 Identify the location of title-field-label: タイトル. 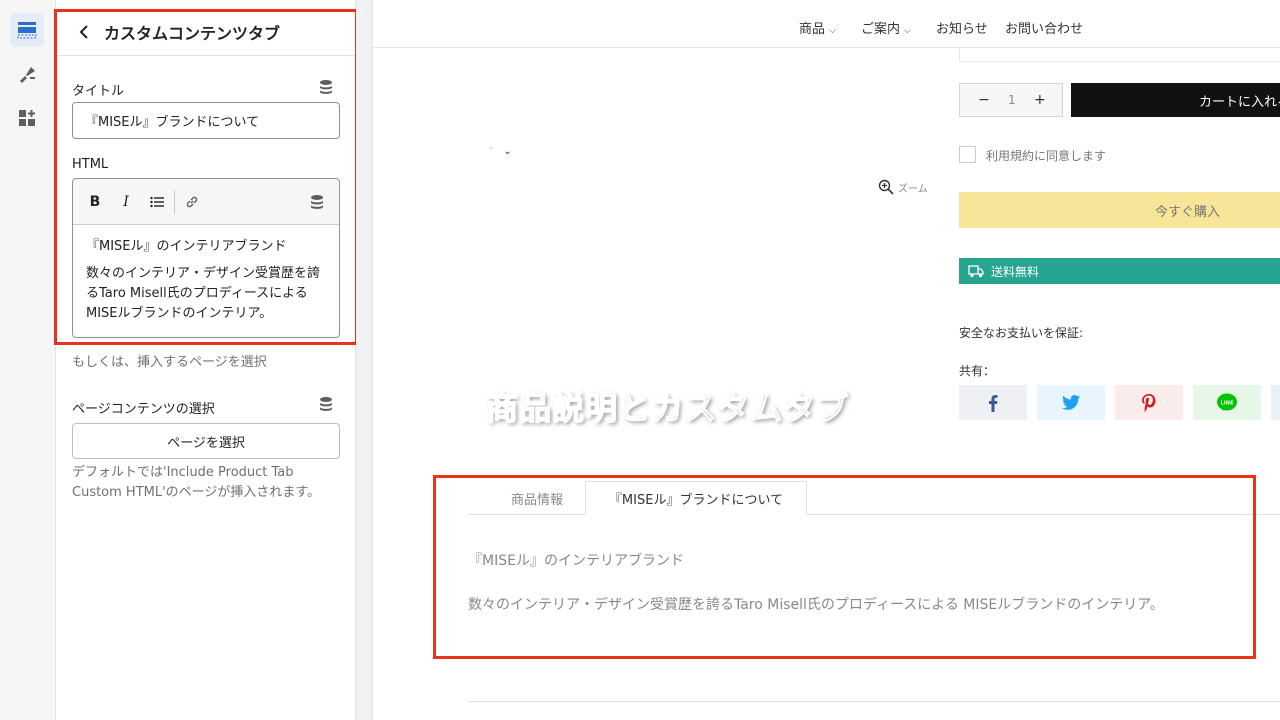
(98, 91).